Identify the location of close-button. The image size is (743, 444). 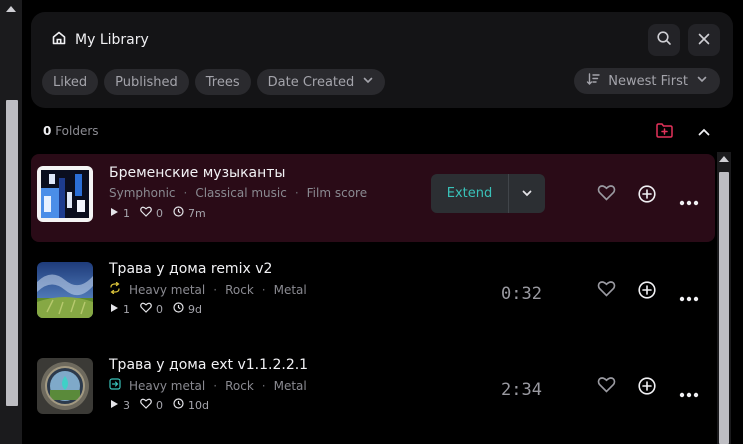
(704, 40).